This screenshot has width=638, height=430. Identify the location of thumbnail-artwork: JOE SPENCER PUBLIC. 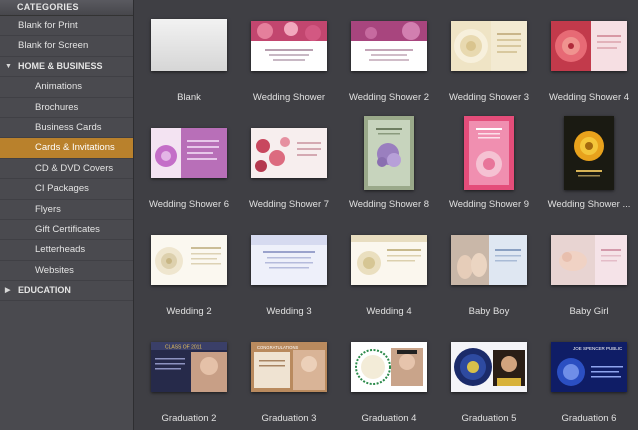
(589, 367).